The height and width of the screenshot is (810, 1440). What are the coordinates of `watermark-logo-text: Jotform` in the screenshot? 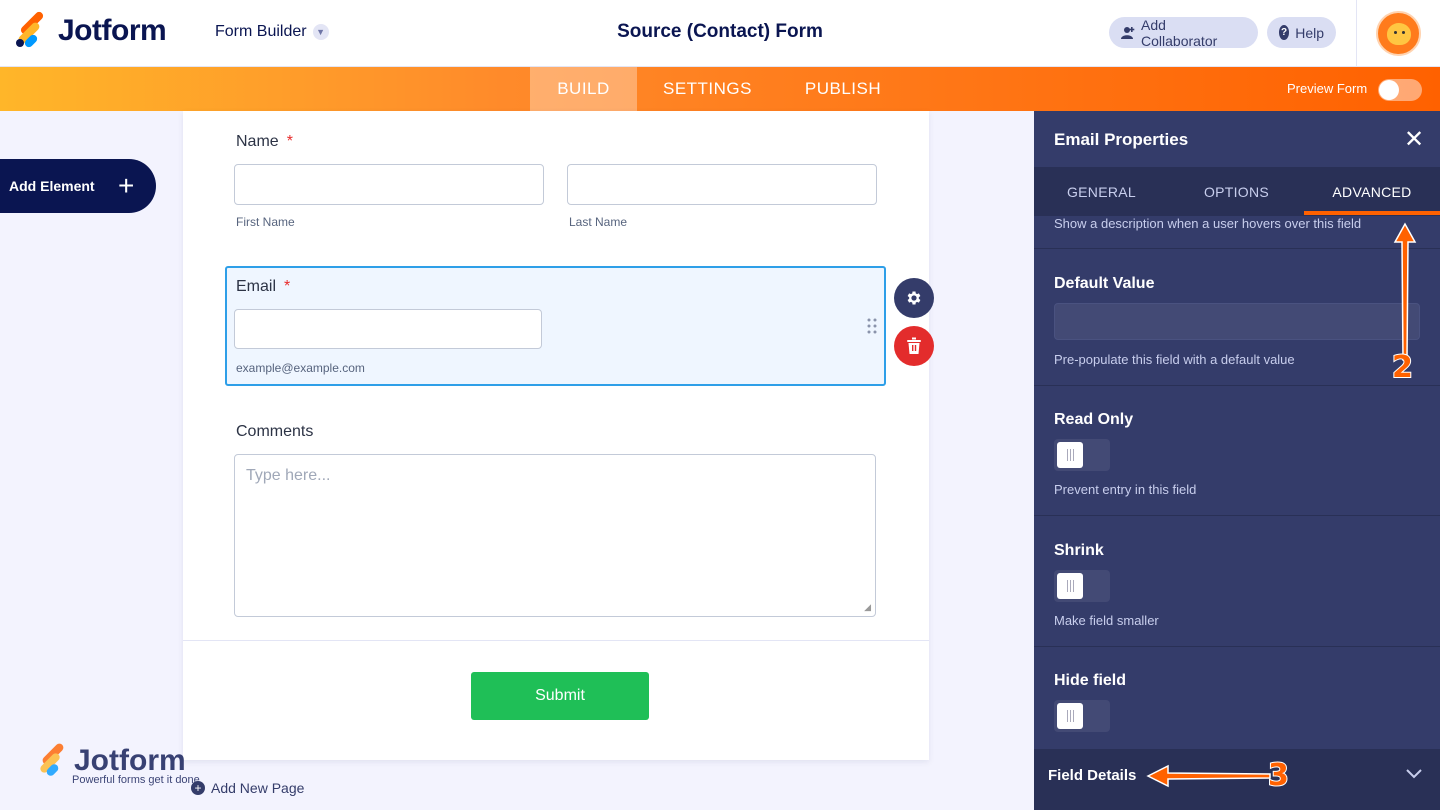 It's located at (130, 760).